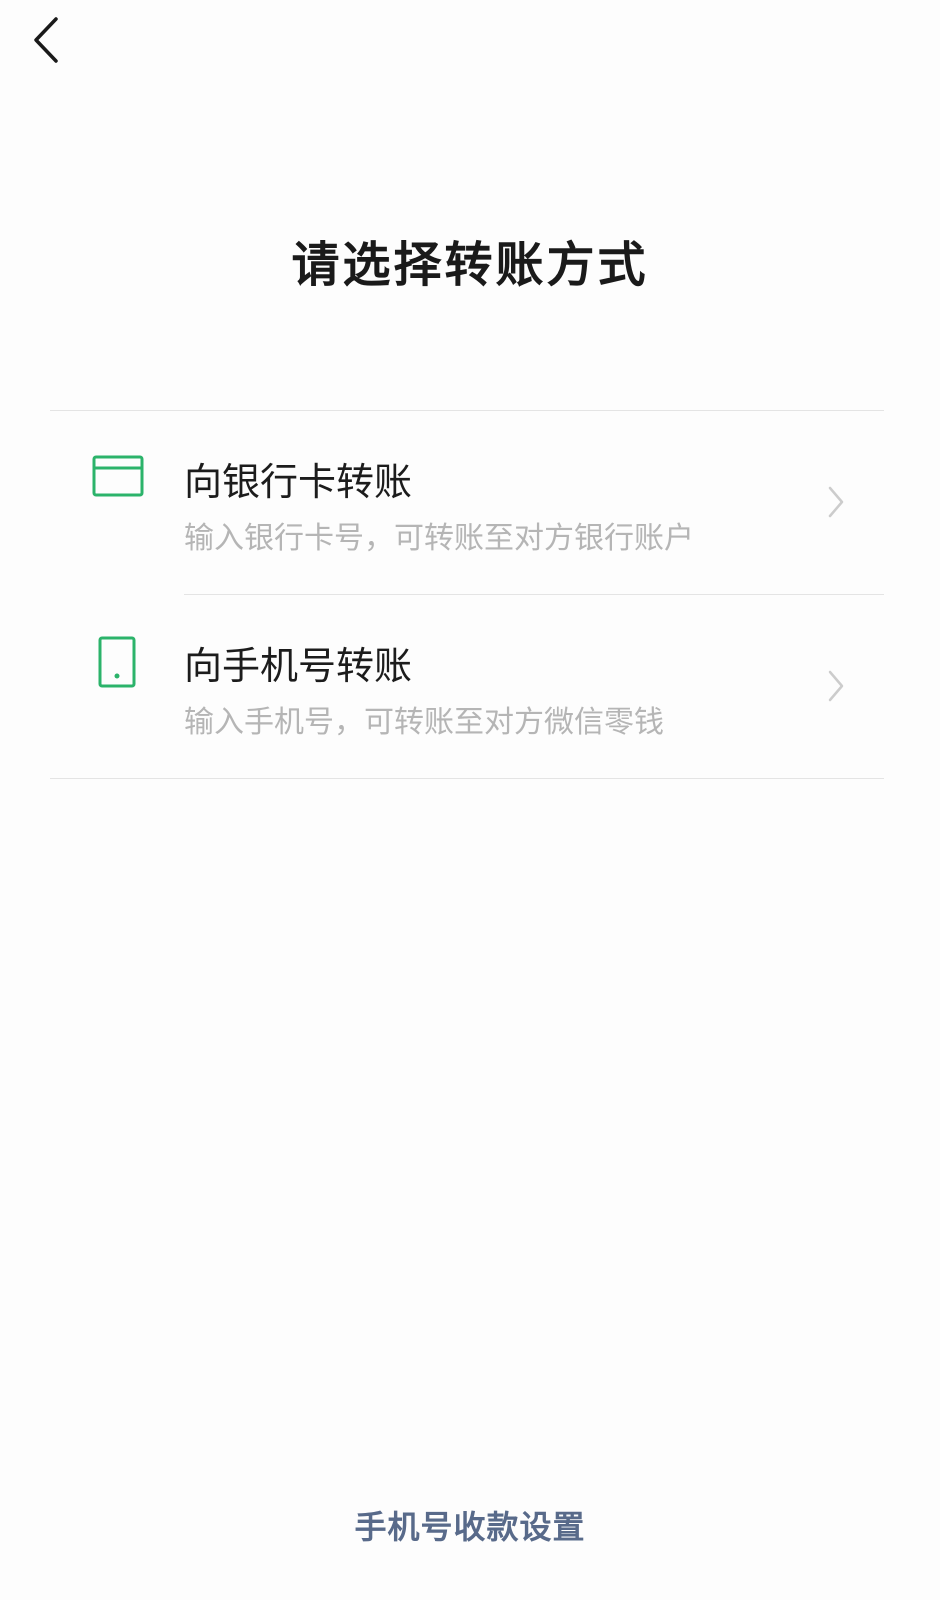 The image size is (940, 1600). I want to click on bank-card-transfer-option: 向银行卡转账 输入银行卡号，可转账至对方银行账户, so click(467, 502).